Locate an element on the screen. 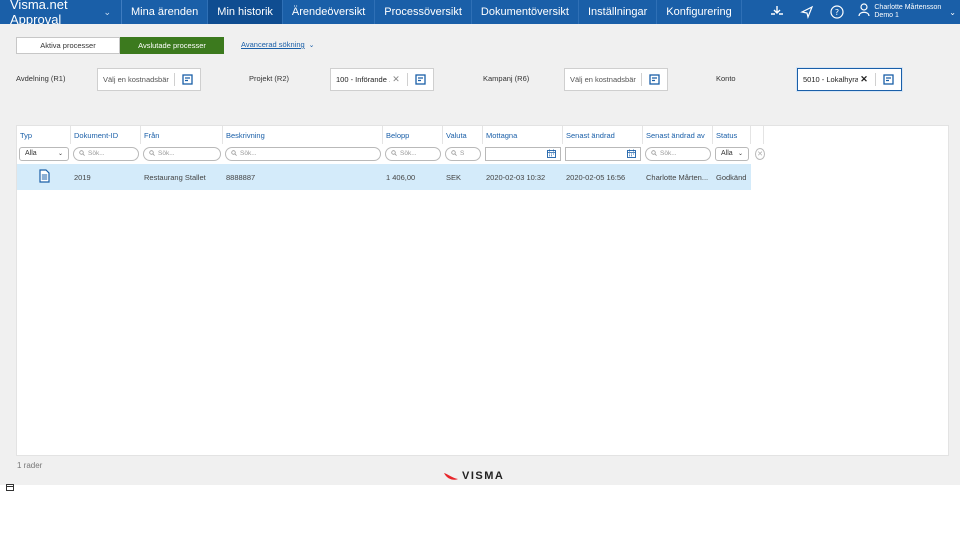 The width and height of the screenshot is (960, 540). nav-mina-arenden: Mina ärenden is located at coordinates (165, 12).